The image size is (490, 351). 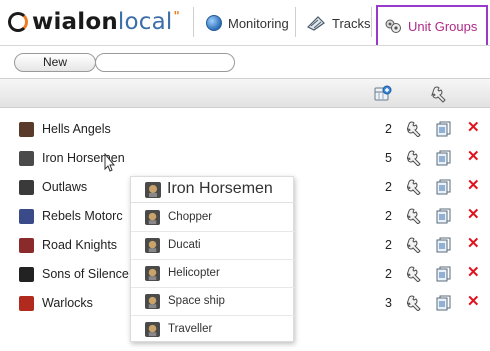 I want to click on logo-mark: ", so click(x=176, y=16).